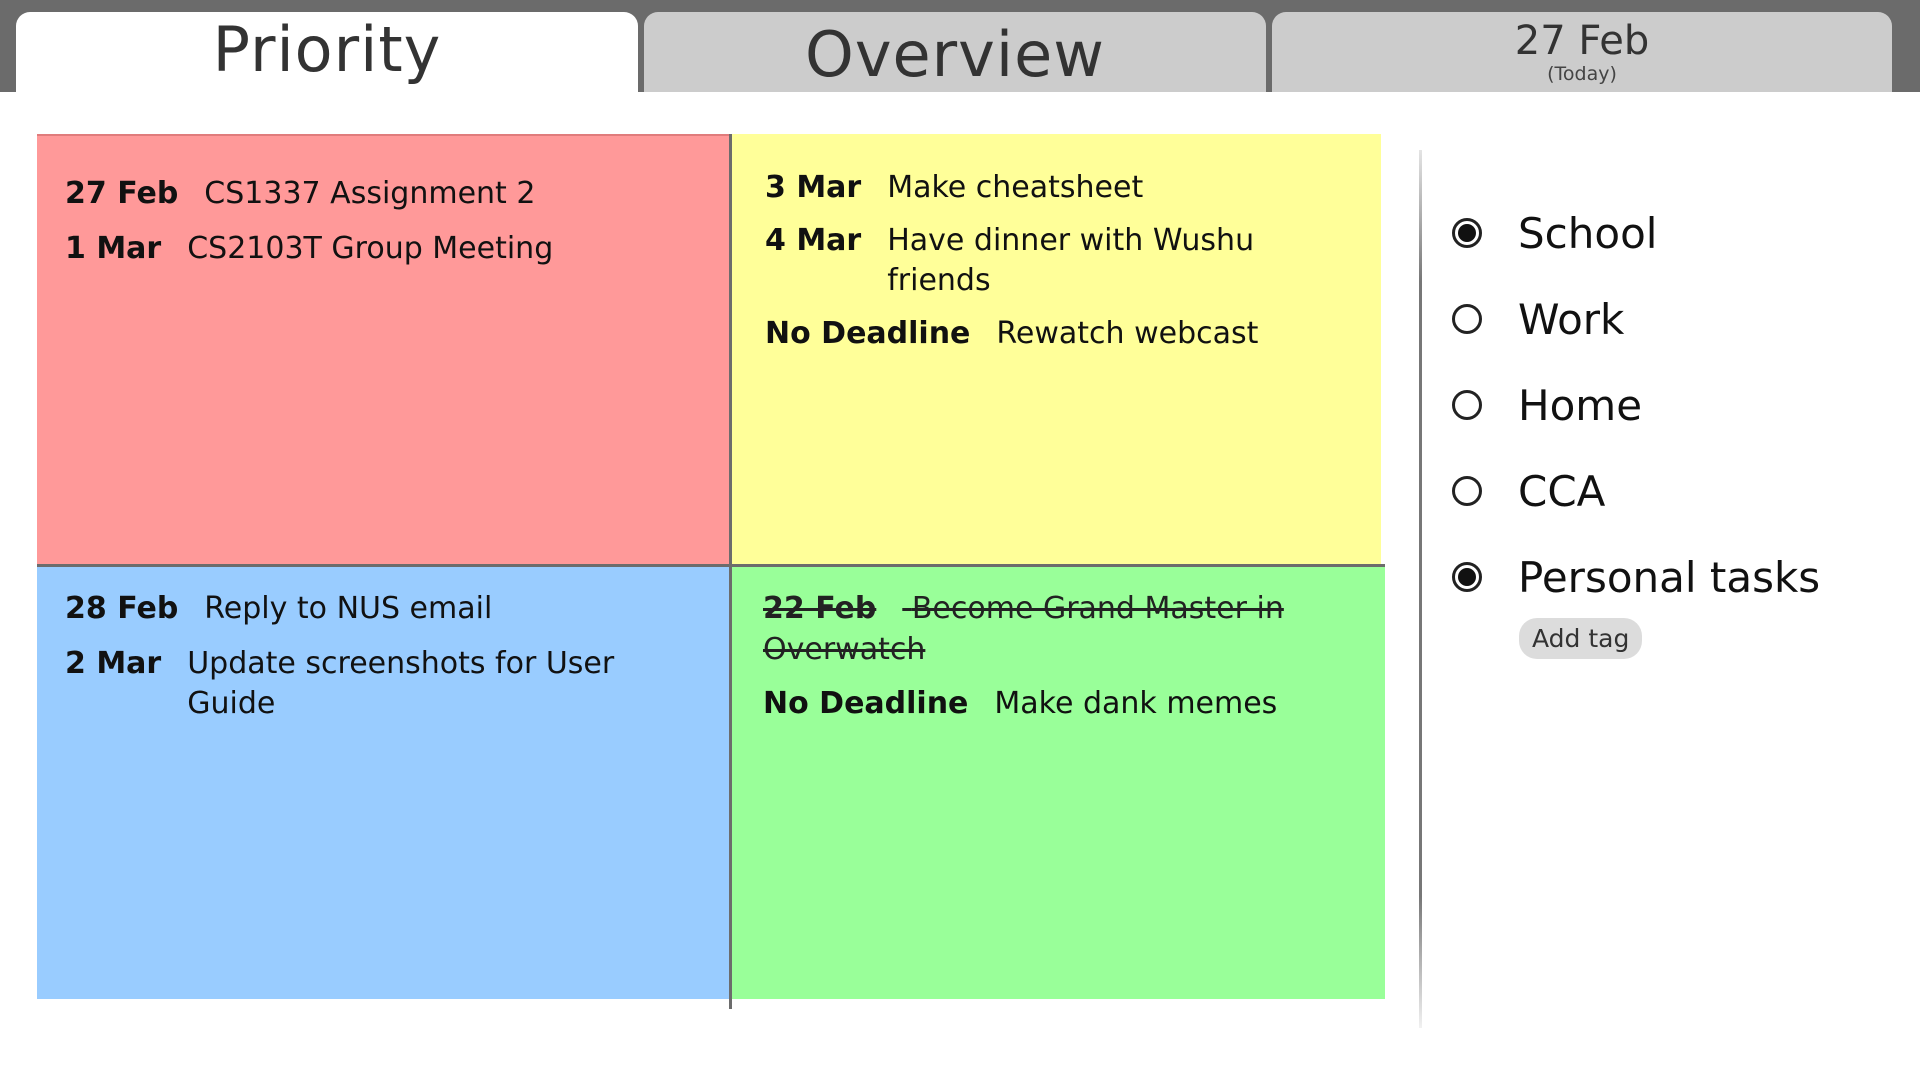 This screenshot has height=1080, width=1920. What do you see at coordinates (1588, 233) in the screenshot?
I see `tag-label: School` at bounding box center [1588, 233].